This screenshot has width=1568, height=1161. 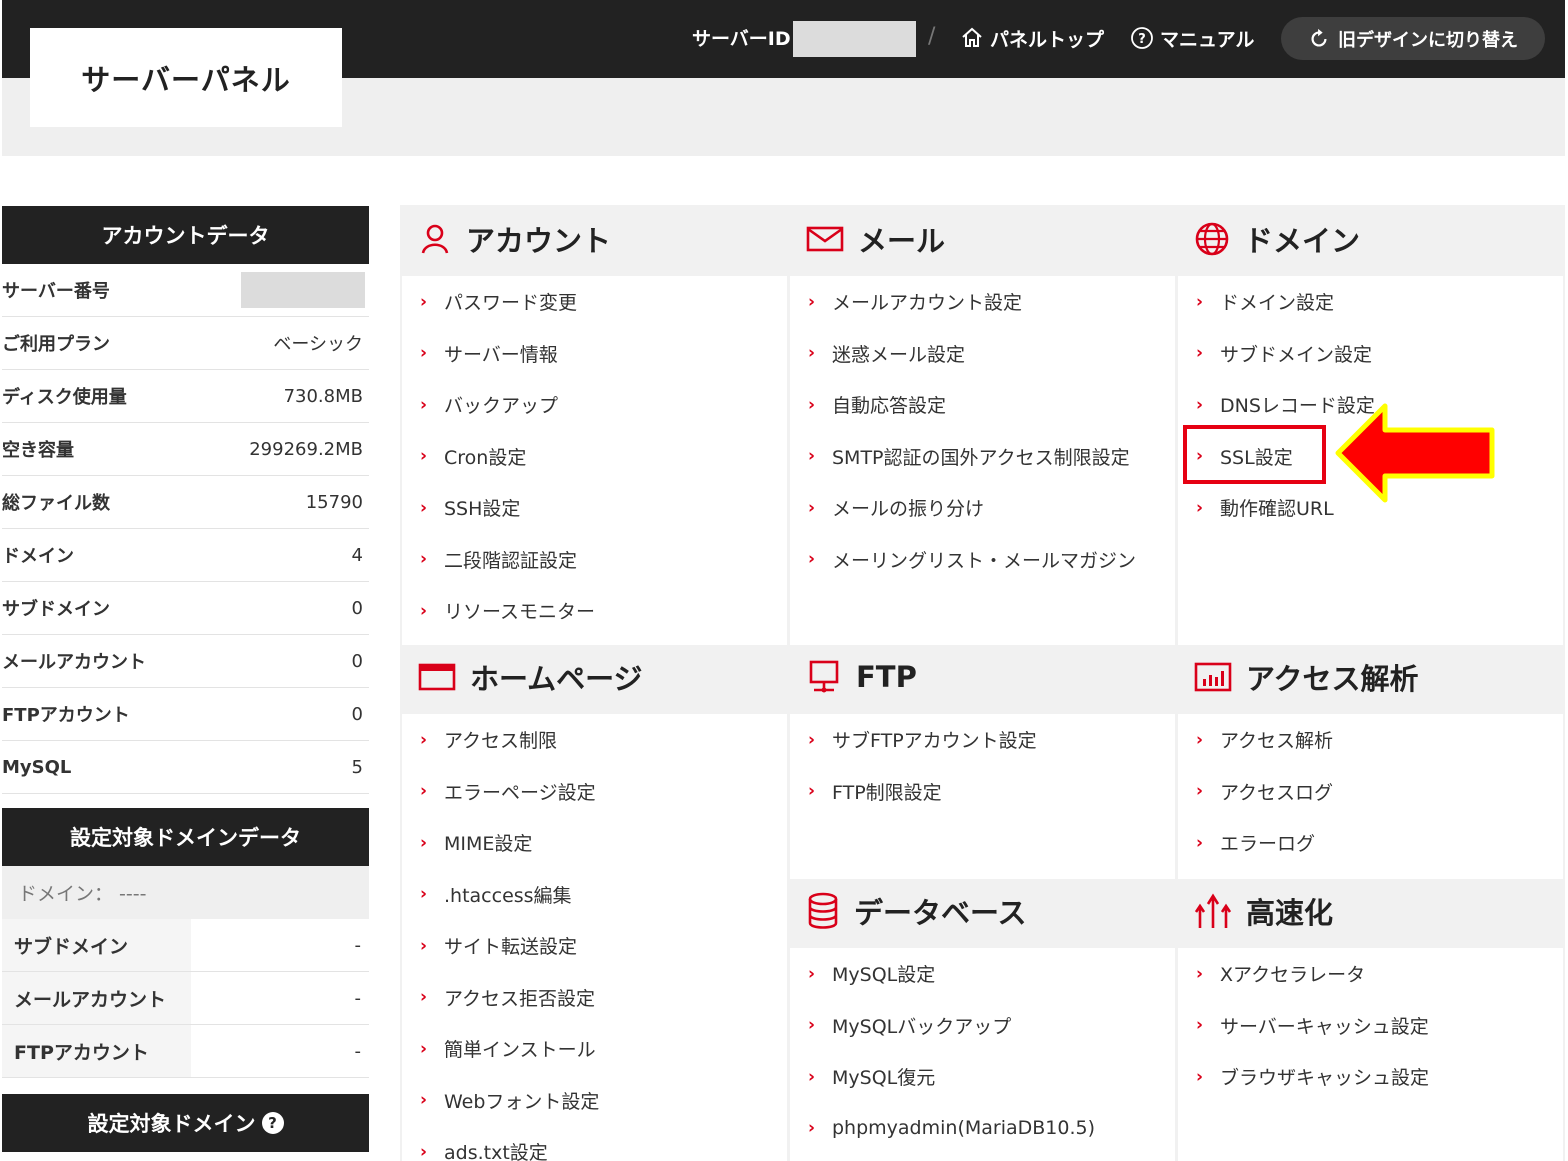 I want to click on menu-item-account: › 二段階認証設定, so click(x=594, y=560).